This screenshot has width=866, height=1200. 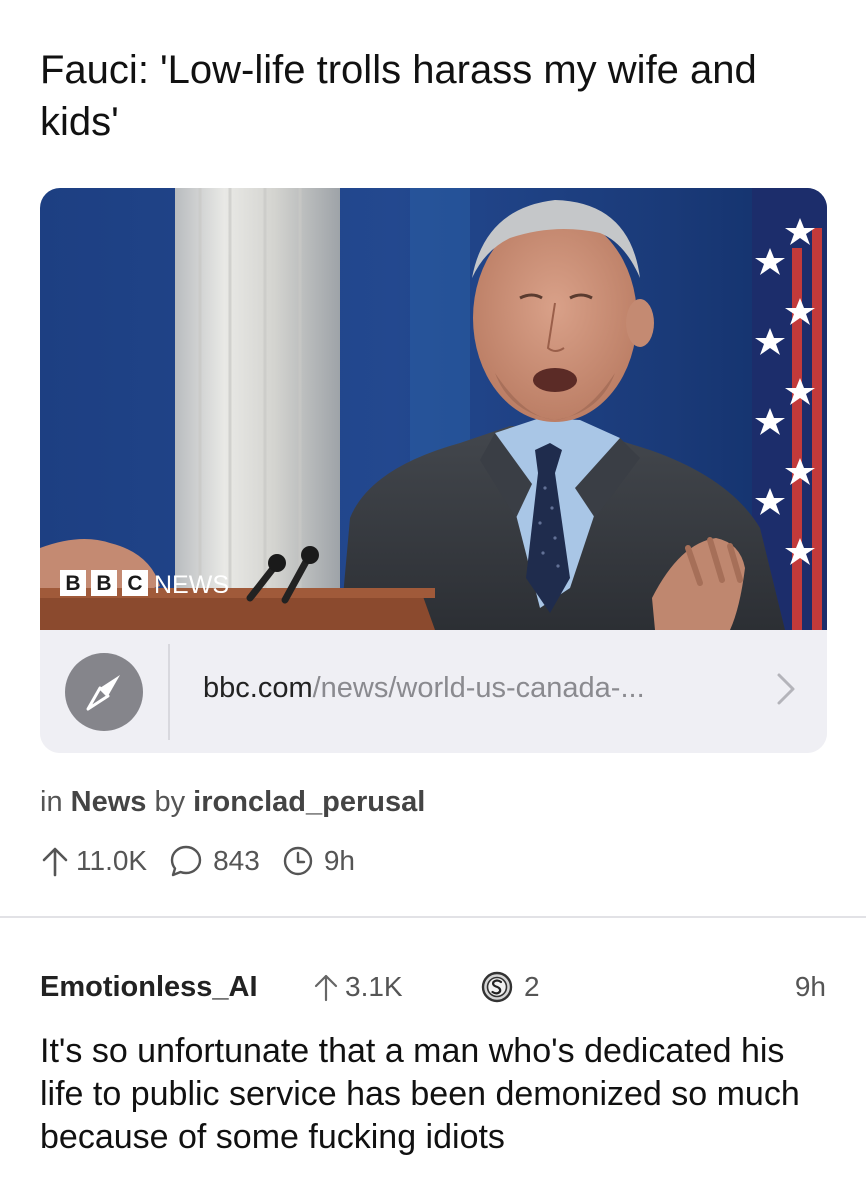 What do you see at coordinates (134, 583) in the screenshot?
I see `bbc-logo-letter: C` at bounding box center [134, 583].